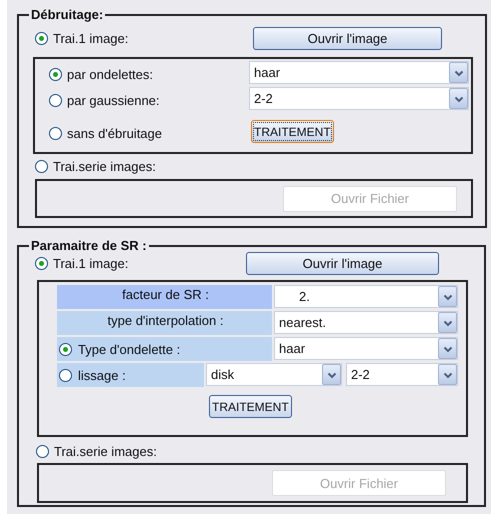 Image resolution: width=491 pixels, height=514 pixels. What do you see at coordinates (165, 294) in the screenshot?
I see `label-text: facteur de SR :` at bounding box center [165, 294].